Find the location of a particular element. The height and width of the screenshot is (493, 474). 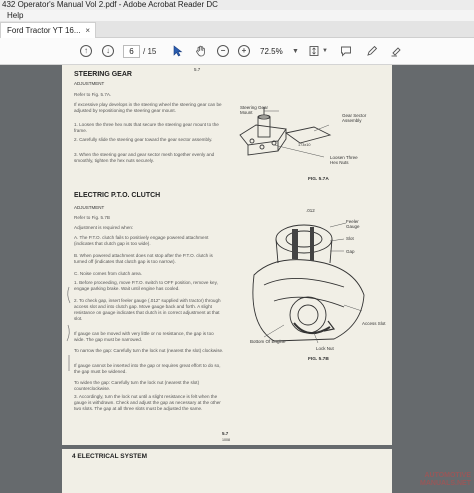

down-arrow-icon: ↓ is located at coordinates (108, 51).